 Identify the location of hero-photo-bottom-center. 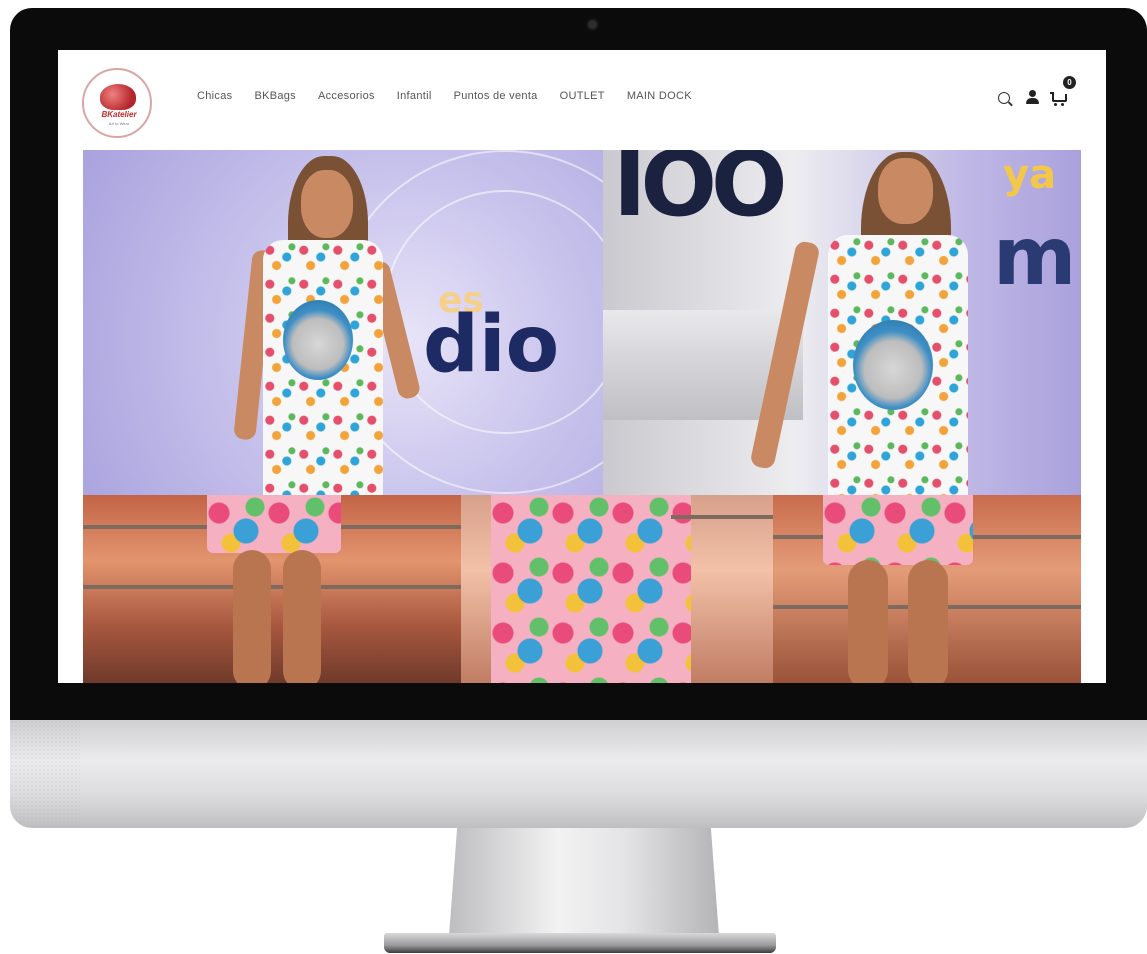
(617, 589).